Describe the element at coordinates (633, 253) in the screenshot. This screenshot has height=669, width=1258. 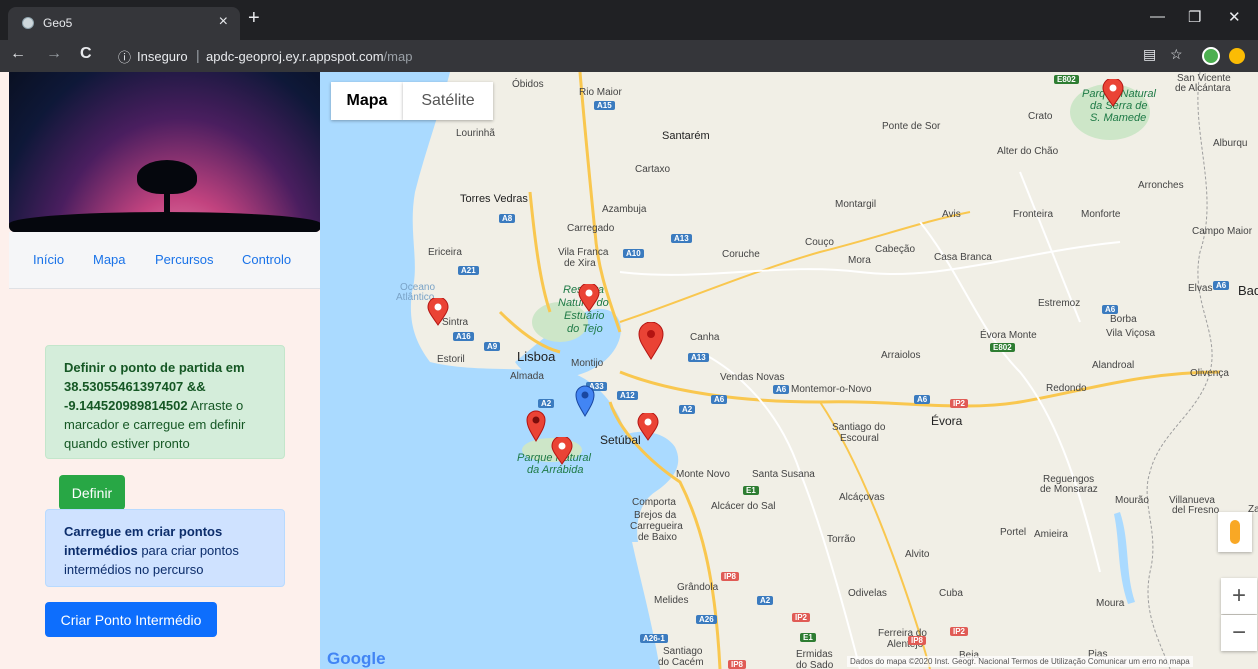
I see `road-shield: A10` at that location.